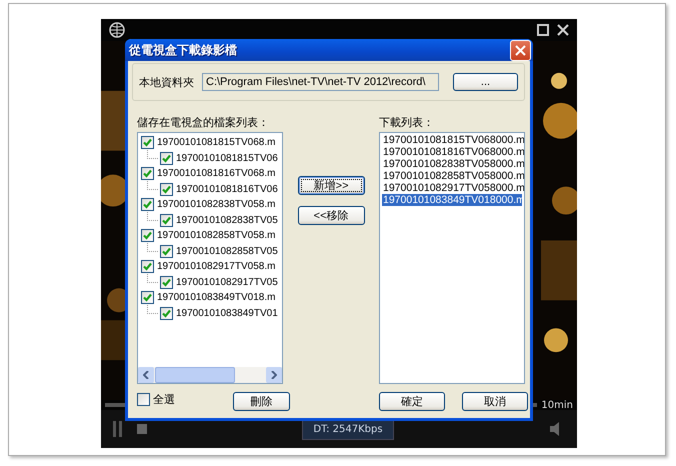 This screenshot has height=466, width=676. Describe the element at coordinates (452, 176) in the screenshot. I see `download-item: 19700101082858TV058000.m` at that location.